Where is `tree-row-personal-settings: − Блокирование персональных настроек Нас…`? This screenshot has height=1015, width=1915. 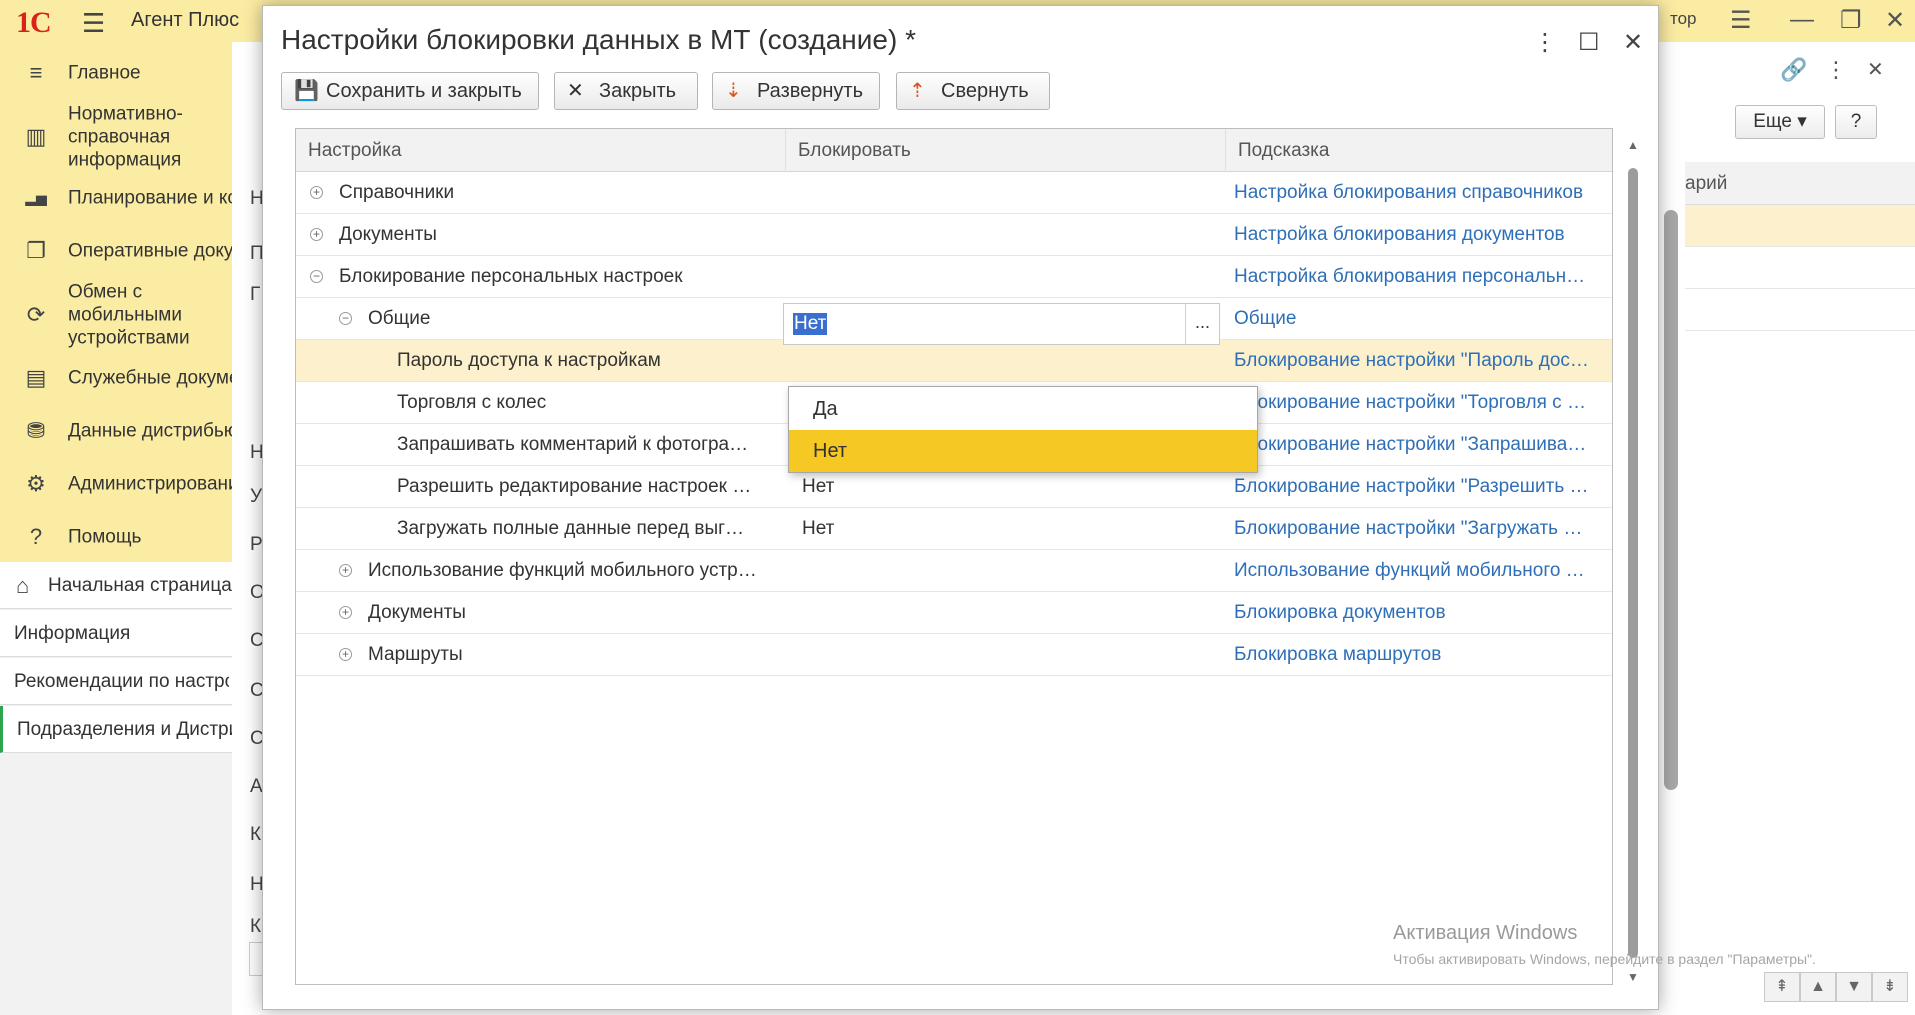 tree-row-personal-settings: − Блокирование персональных настроек Нас… is located at coordinates (954, 277).